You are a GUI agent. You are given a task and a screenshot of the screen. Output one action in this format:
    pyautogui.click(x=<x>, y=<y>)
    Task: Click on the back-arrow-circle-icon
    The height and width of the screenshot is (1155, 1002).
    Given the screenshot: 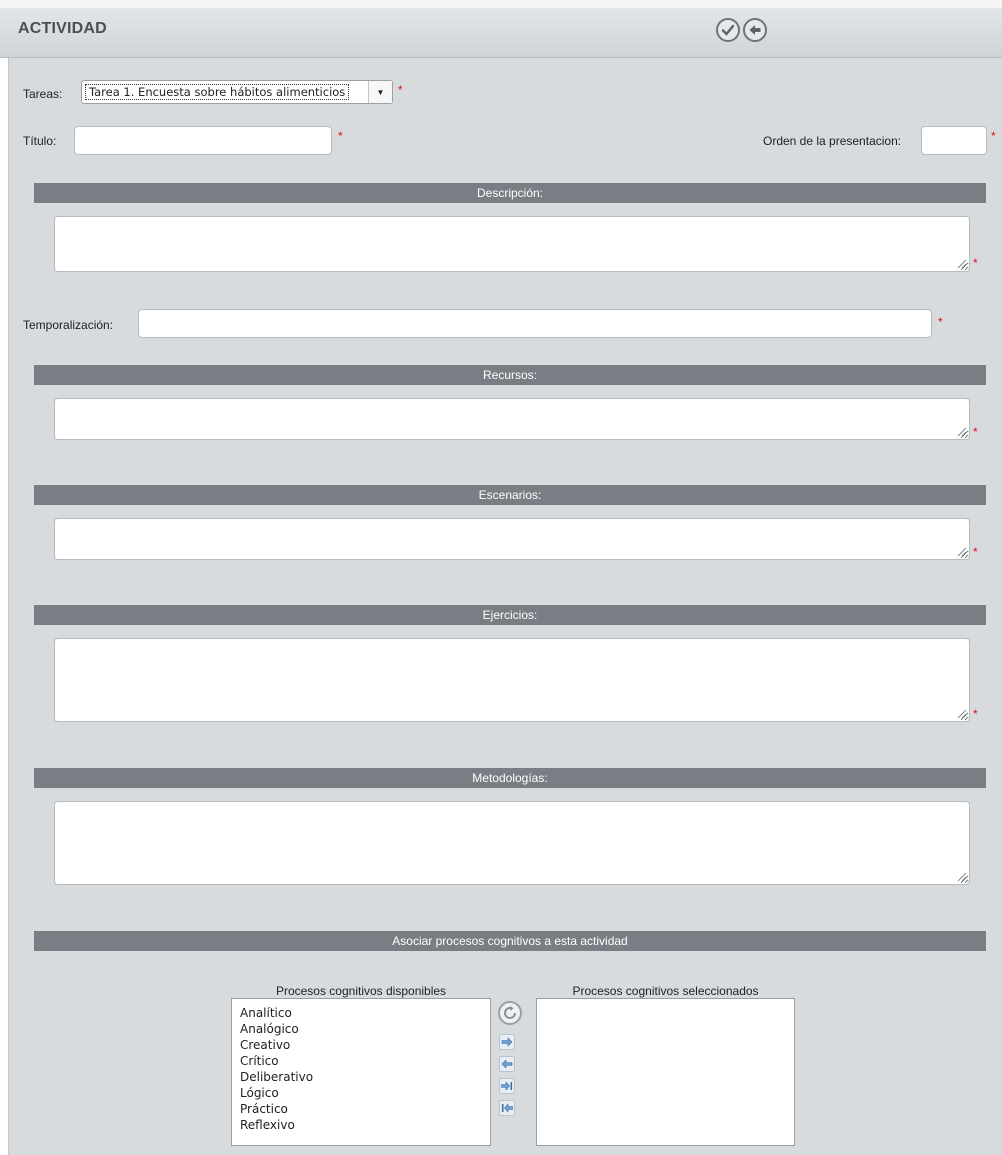 What is the action you would take?
    pyautogui.click(x=755, y=30)
    